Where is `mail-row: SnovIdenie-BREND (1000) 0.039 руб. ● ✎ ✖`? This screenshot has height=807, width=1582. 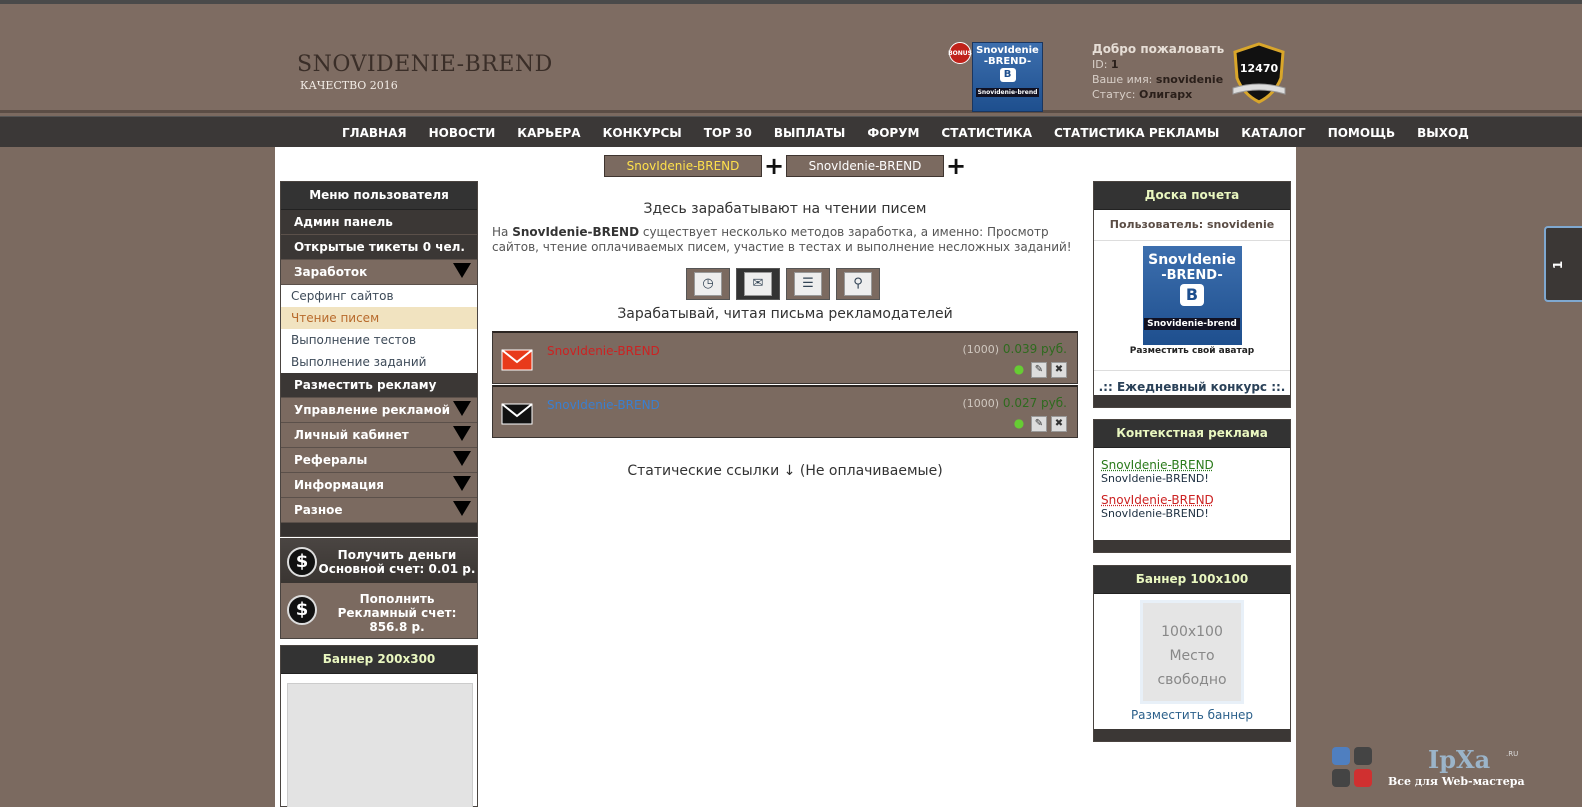 mail-row: SnovIdenie-BREND (1000) 0.039 руб. ● ✎ ✖ is located at coordinates (785, 357).